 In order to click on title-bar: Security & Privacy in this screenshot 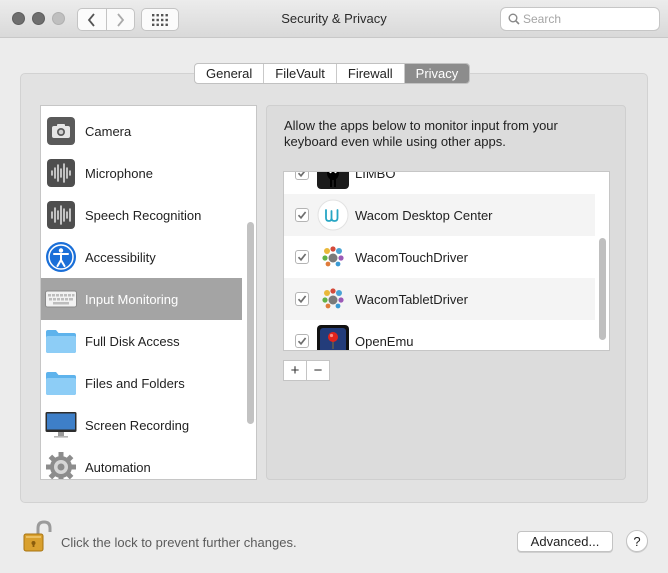, I will do `click(334, 19)`.